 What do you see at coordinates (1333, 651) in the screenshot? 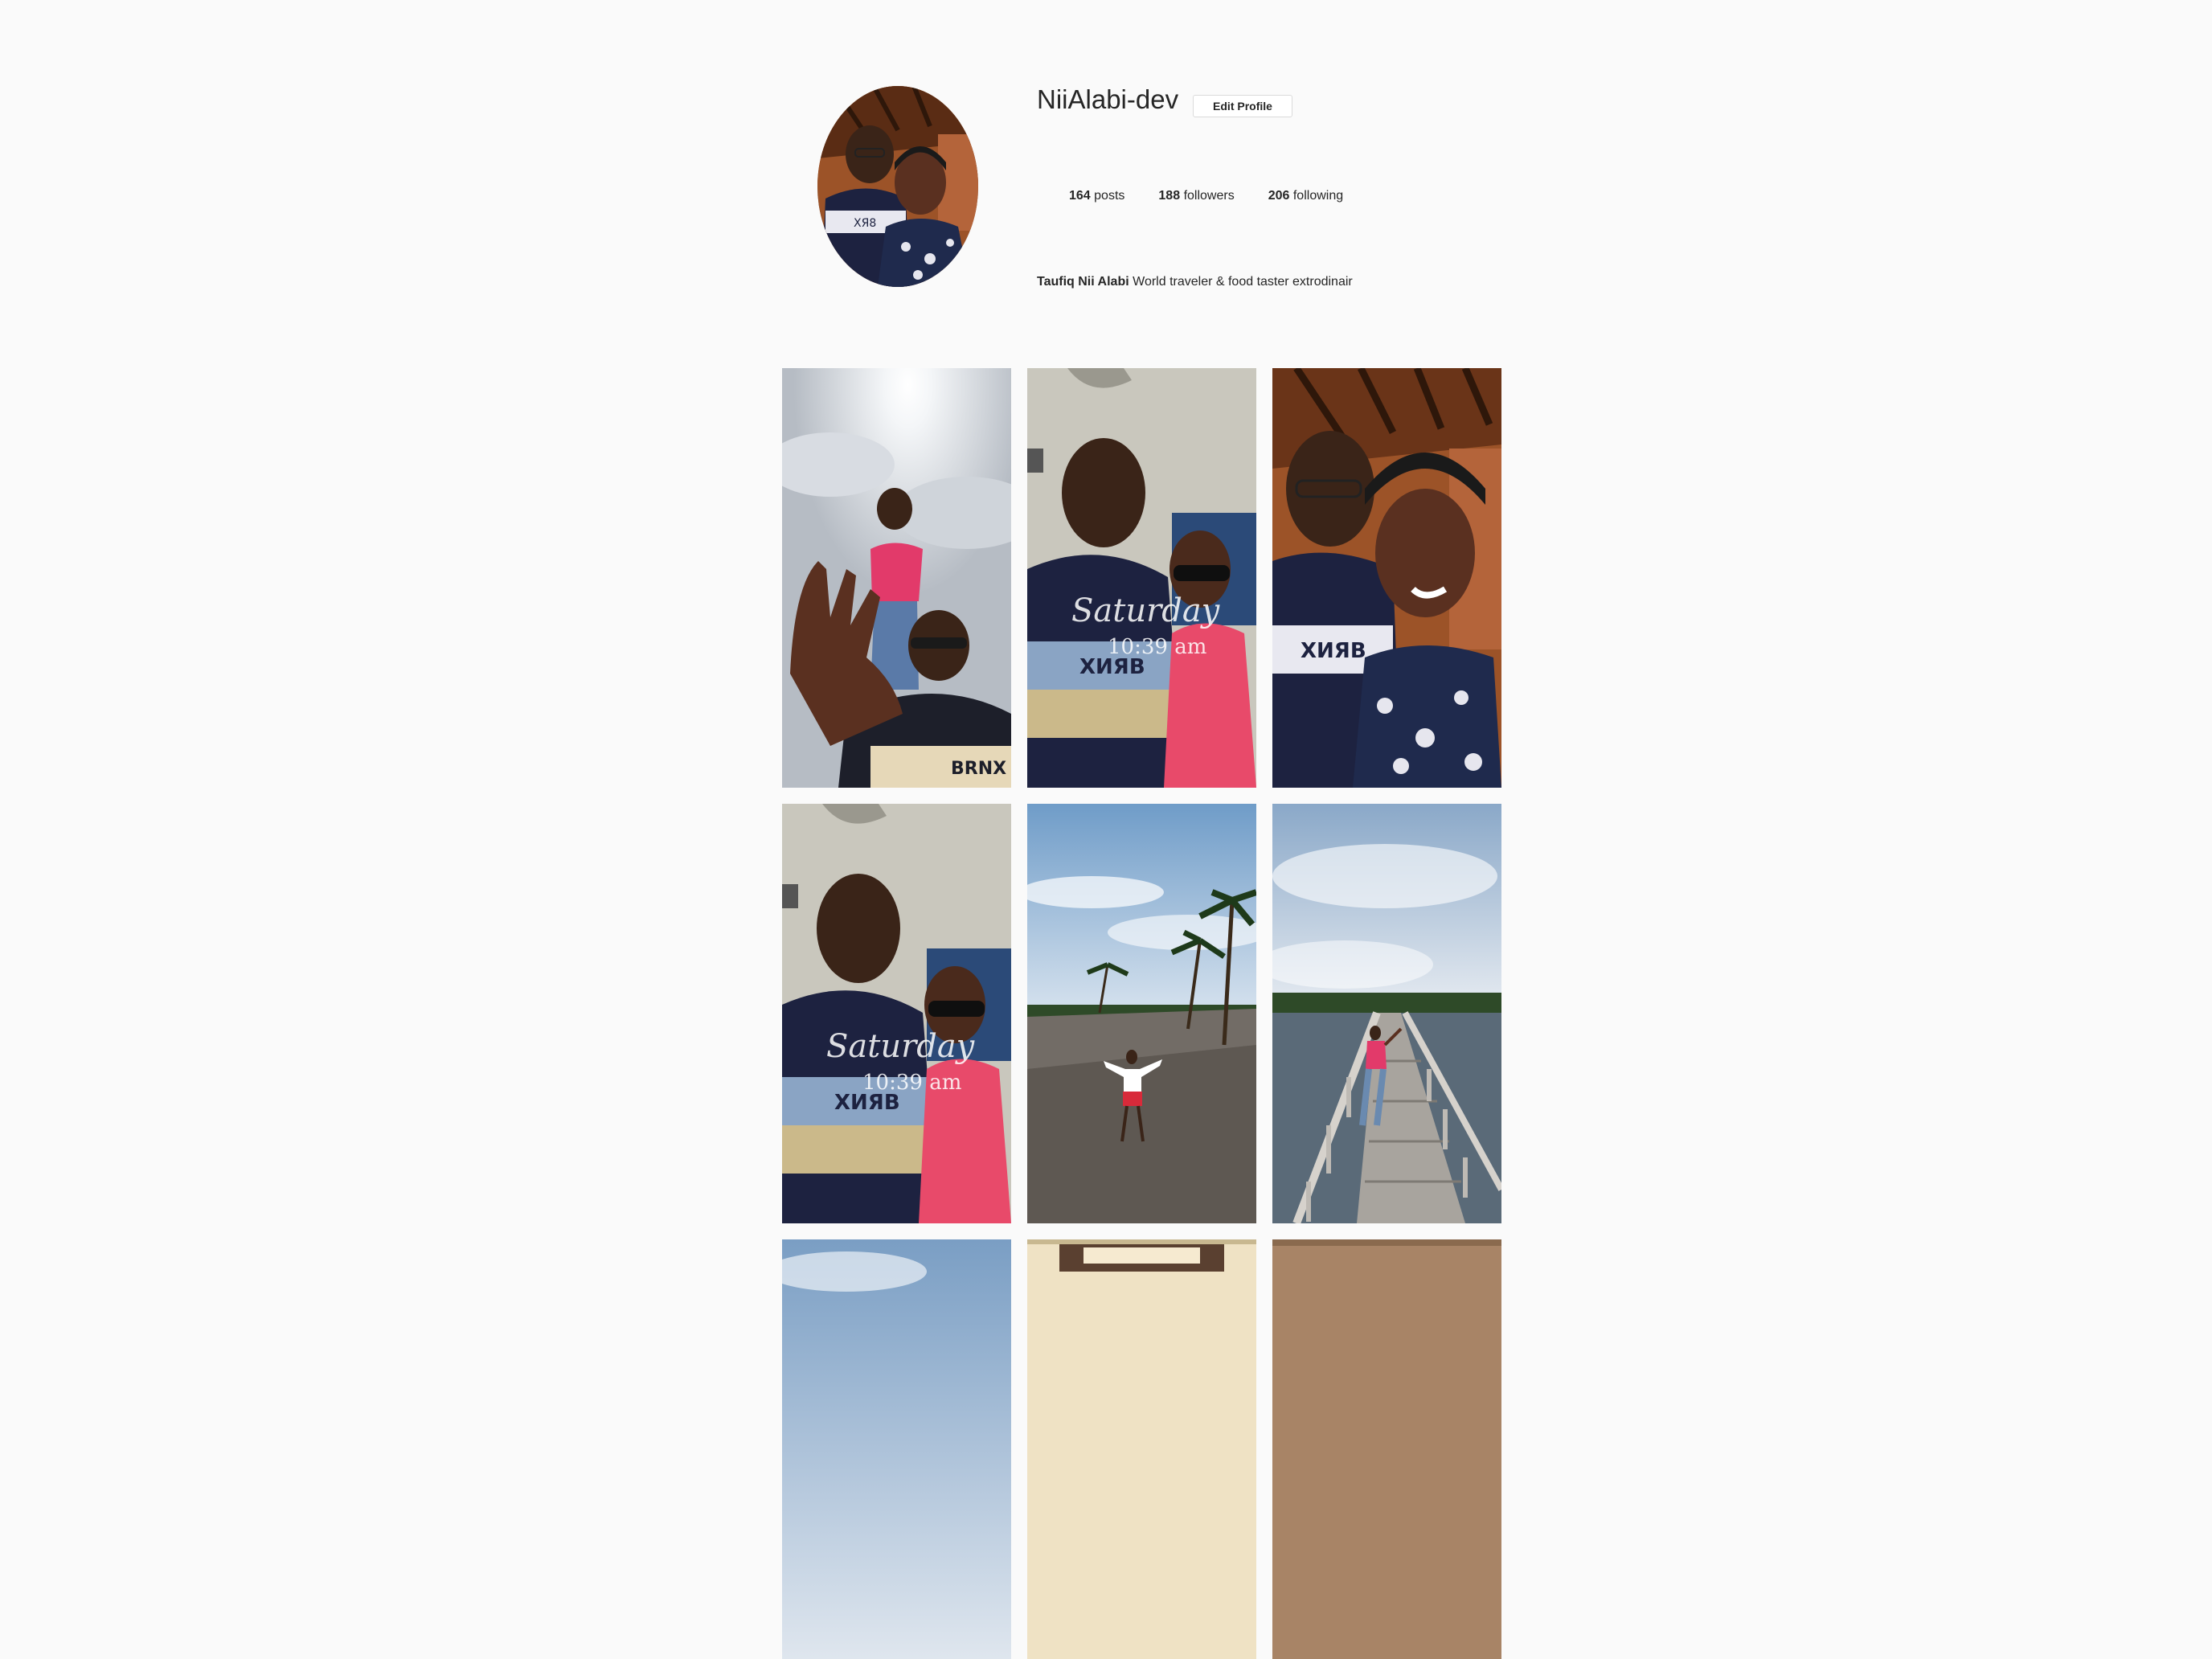
I see `svg-text: XИЯB` at bounding box center [1333, 651].